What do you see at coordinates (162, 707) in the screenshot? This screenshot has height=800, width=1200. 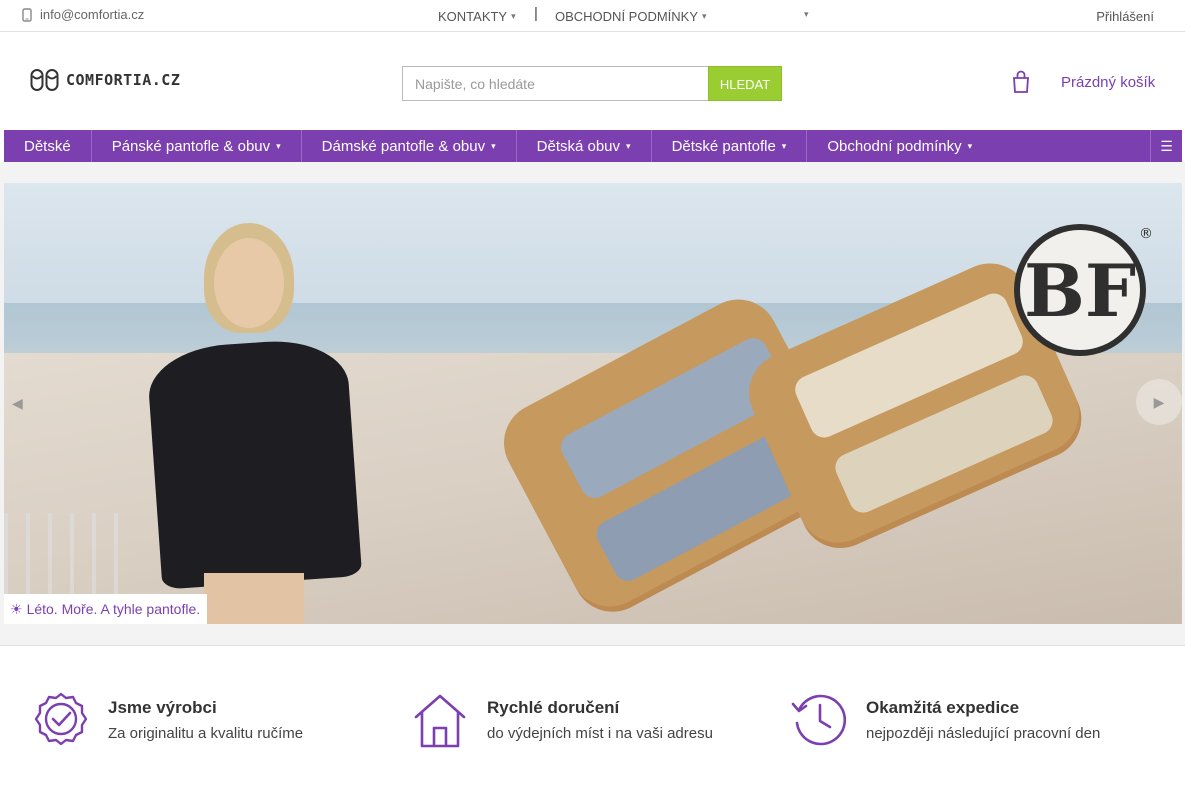 I see `feature-title: Jsme výrobci` at bounding box center [162, 707].